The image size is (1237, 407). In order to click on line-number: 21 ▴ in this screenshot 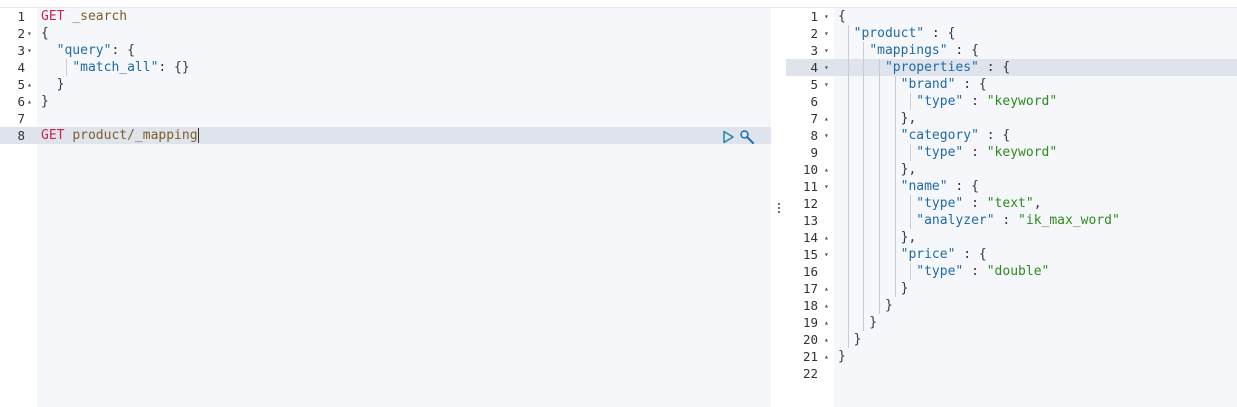, I will do `click(810, 356)`.